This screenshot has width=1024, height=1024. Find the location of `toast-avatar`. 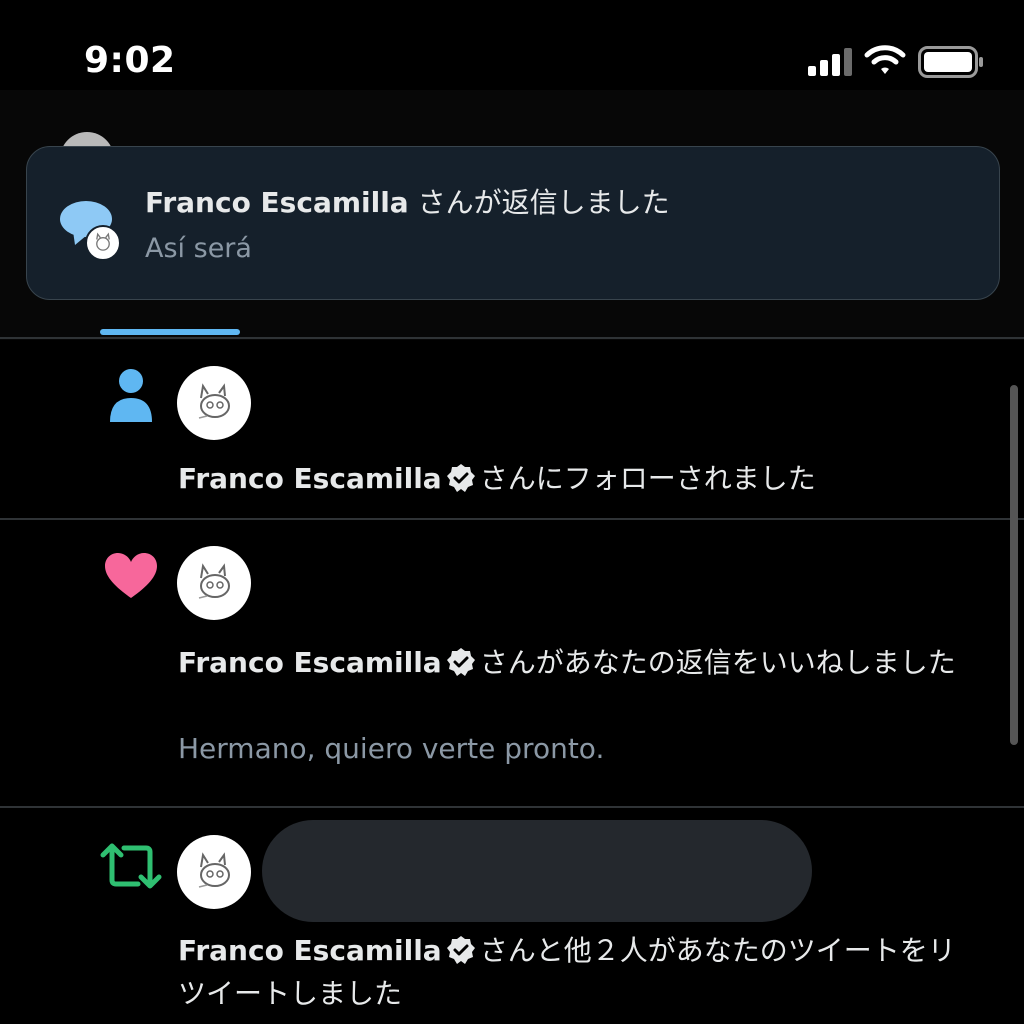

toast-avatar is located at coordinates (103, 243).